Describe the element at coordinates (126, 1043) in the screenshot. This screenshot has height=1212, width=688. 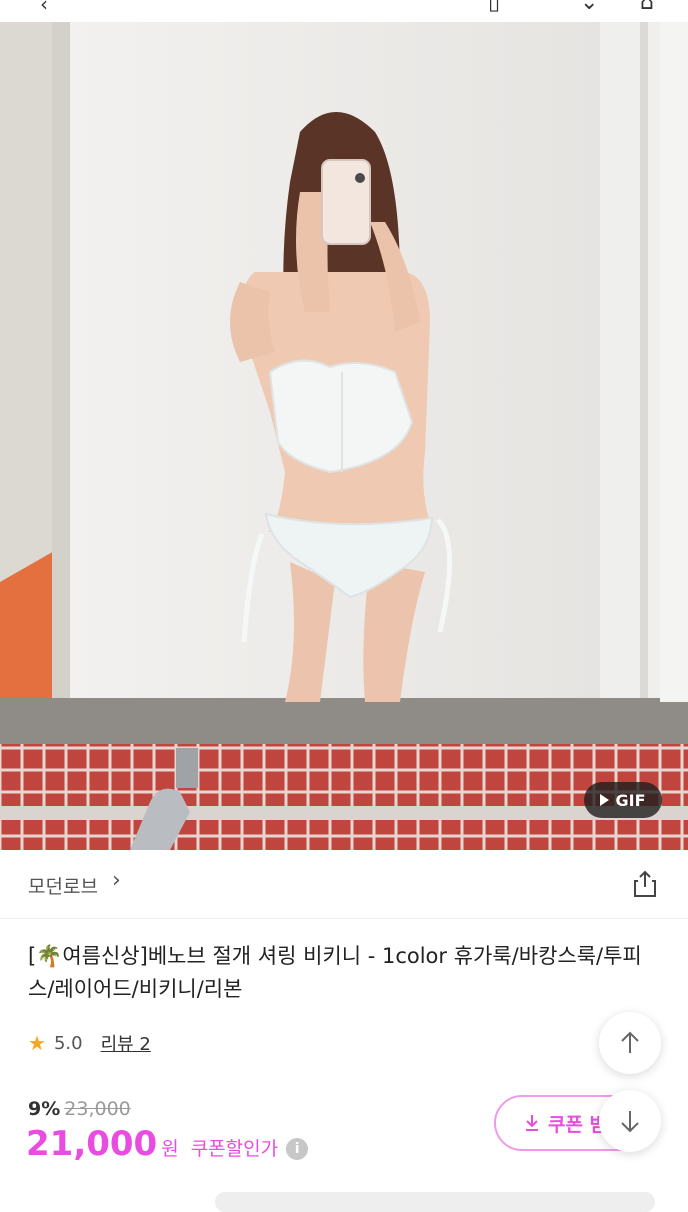
I see `review-link: 리뷰 2` at that location.